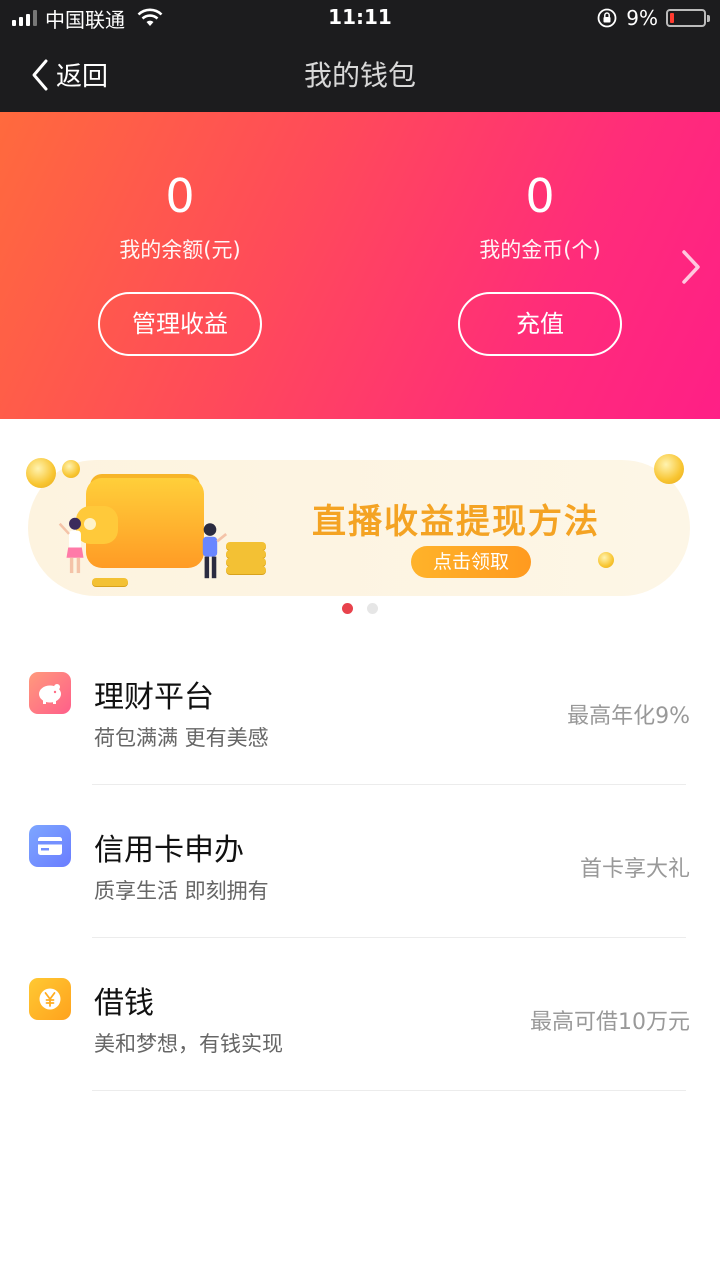 Image resolution: width=720 pixels, height=1280 pixels. I want to click on promo-banner: 直播收益提现方法 点击领取, so click(358, 525).